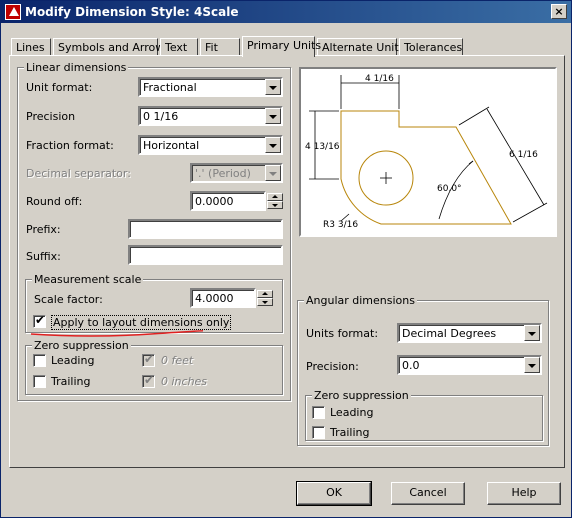  What do you see at coordinates (39, 381) in the screenshot?
I see `trailing-checkbox` at bounding box center [39, 381].